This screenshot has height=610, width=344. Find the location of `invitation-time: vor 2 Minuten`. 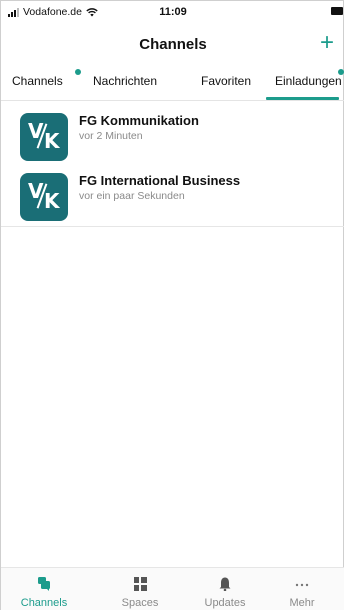

invitation-time: vor 2 Minuten is located at coordinates (111, 136).